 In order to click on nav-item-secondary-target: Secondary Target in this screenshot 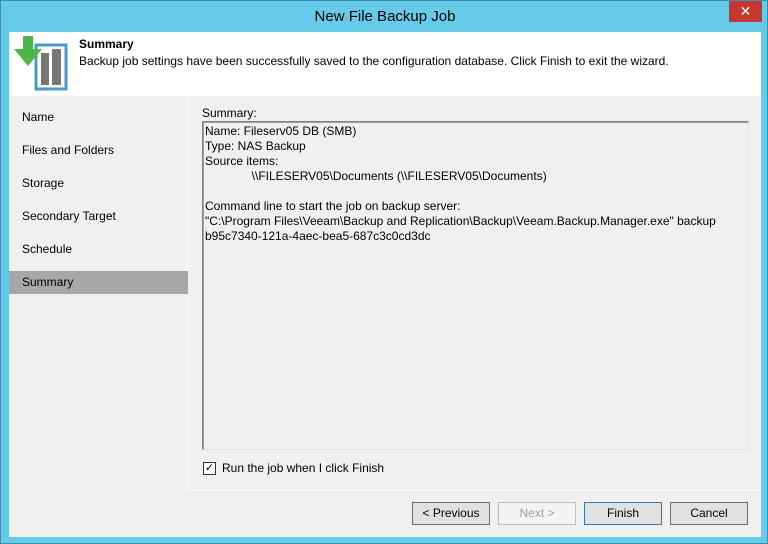, I will do `click(98, 216)`.